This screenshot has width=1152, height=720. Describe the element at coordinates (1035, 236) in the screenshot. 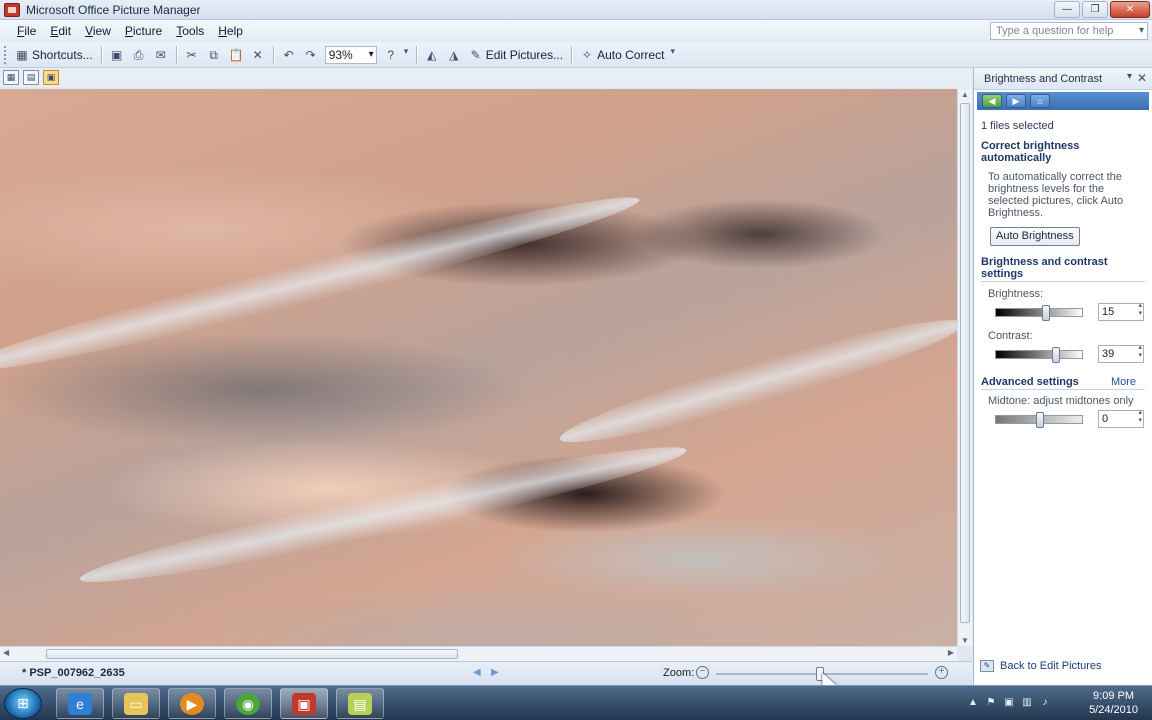

I see `auto-brightness-button: Auto Brightness` at that location.